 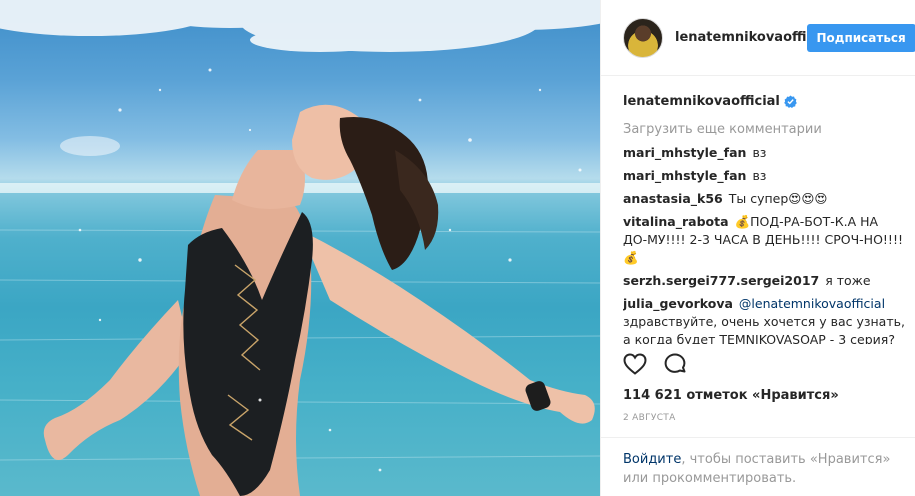 What do you see at coordinates (701, 101) in the screenshot?
I see `caption-username: lenatemnikovaofficial` at bounding box center [701, 101].